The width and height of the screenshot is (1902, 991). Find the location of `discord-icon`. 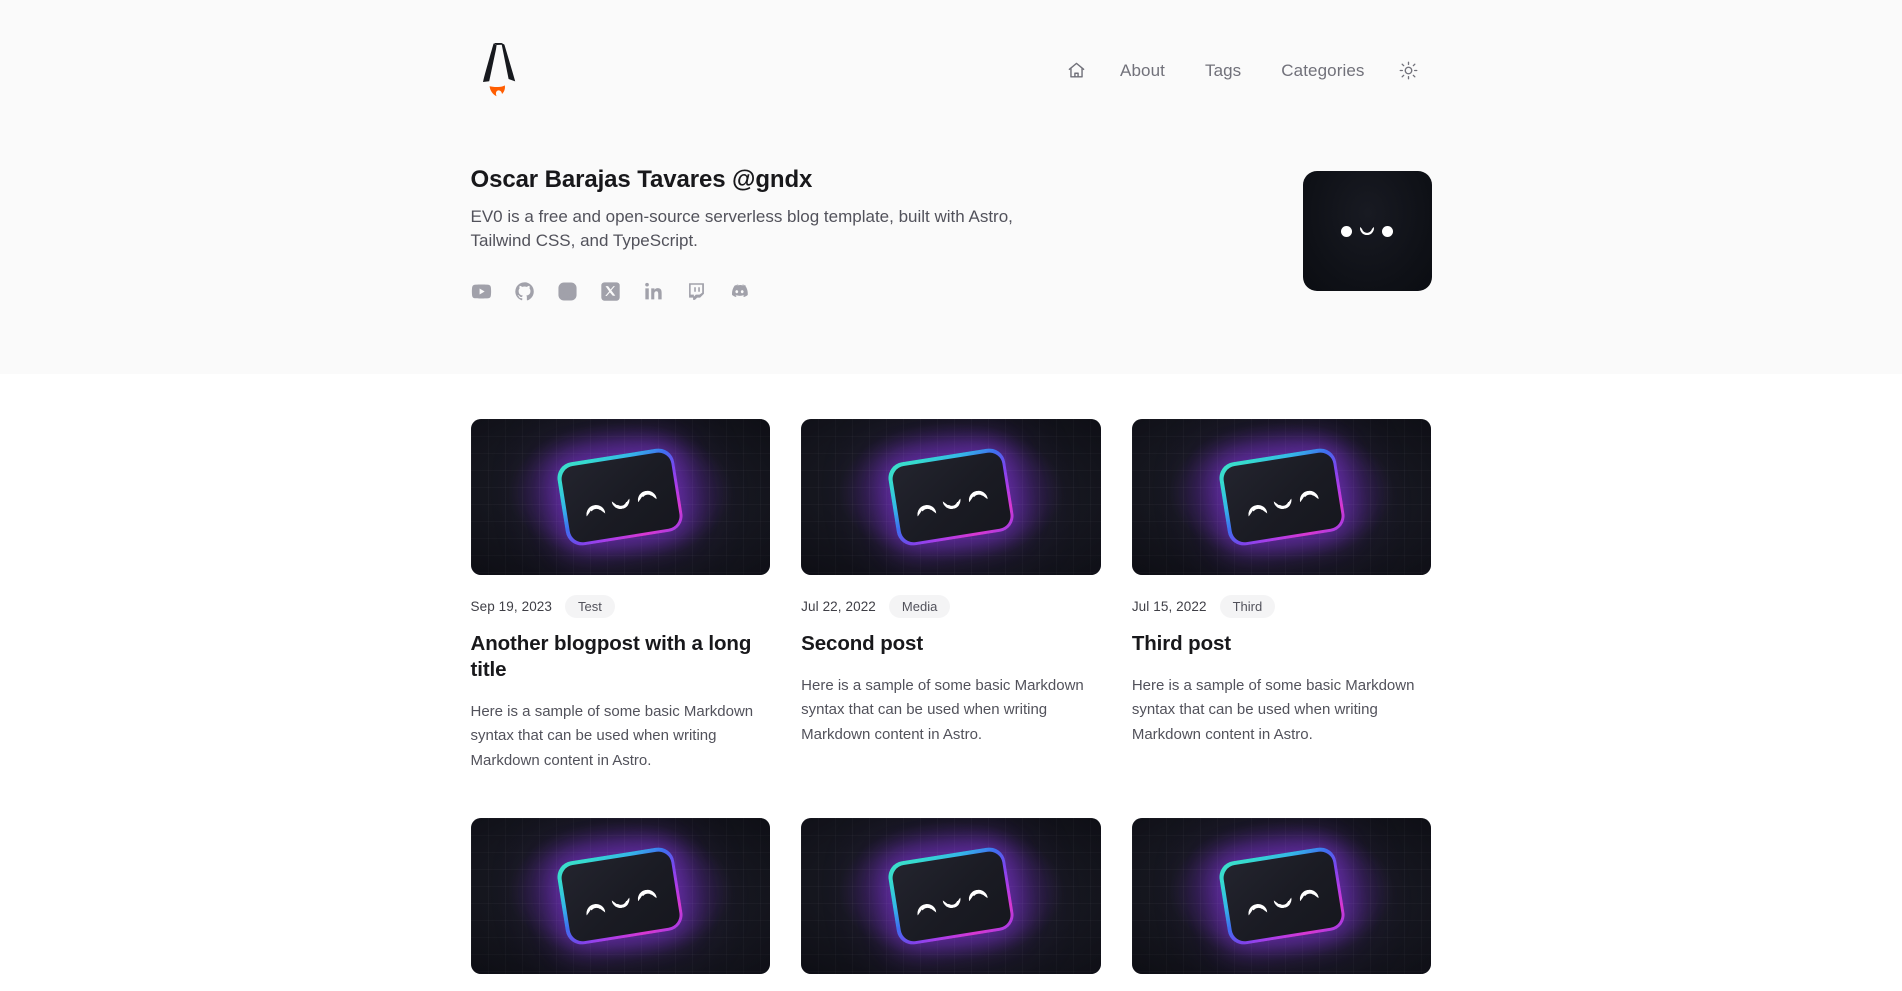

discord-icon is located at coordinates (739, 291).